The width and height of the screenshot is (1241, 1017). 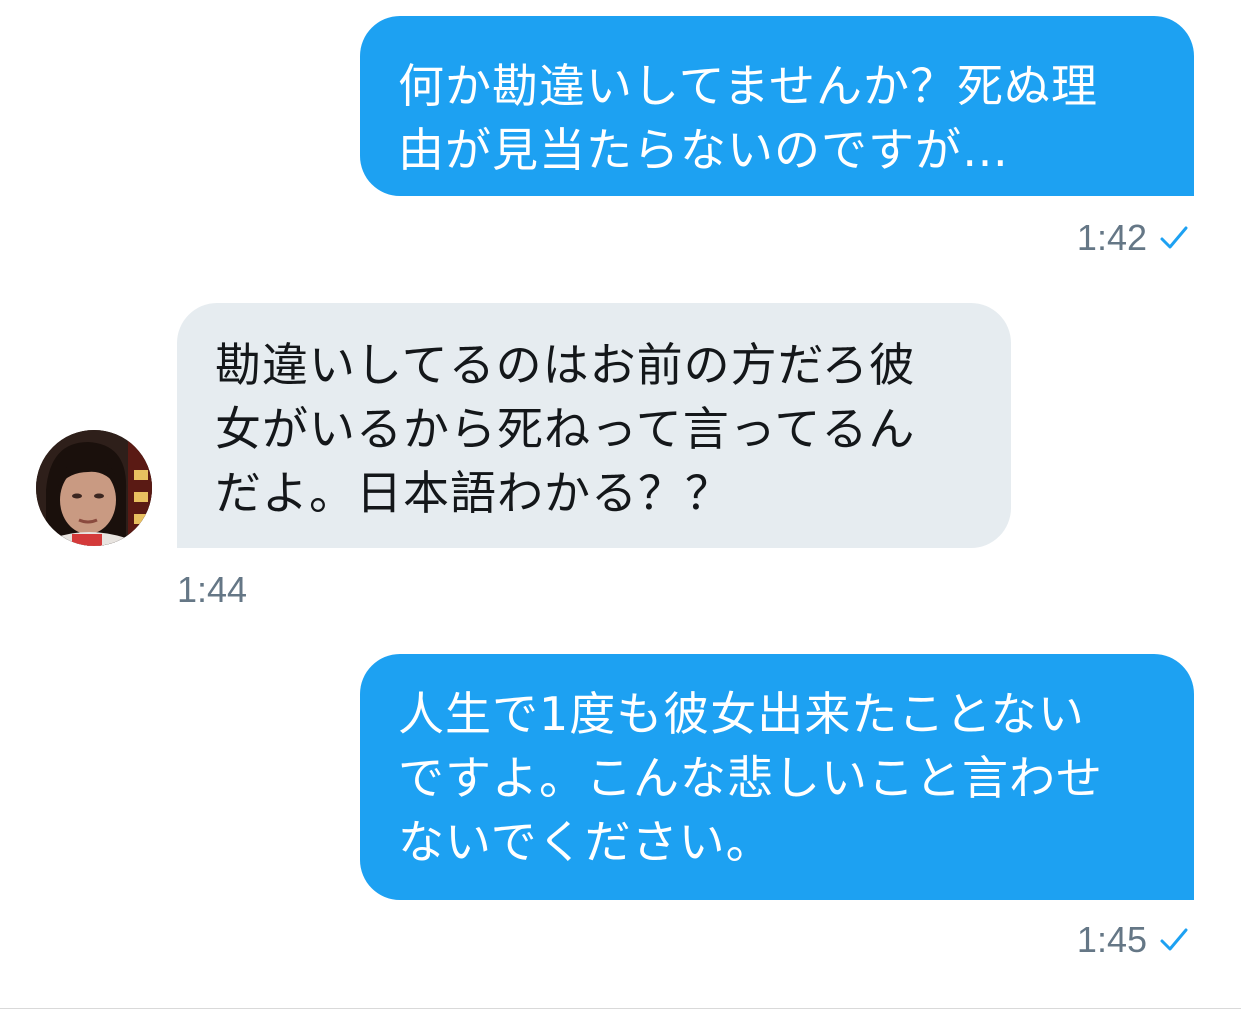 I want to click on avatar-image, so click(x=94, y=488).